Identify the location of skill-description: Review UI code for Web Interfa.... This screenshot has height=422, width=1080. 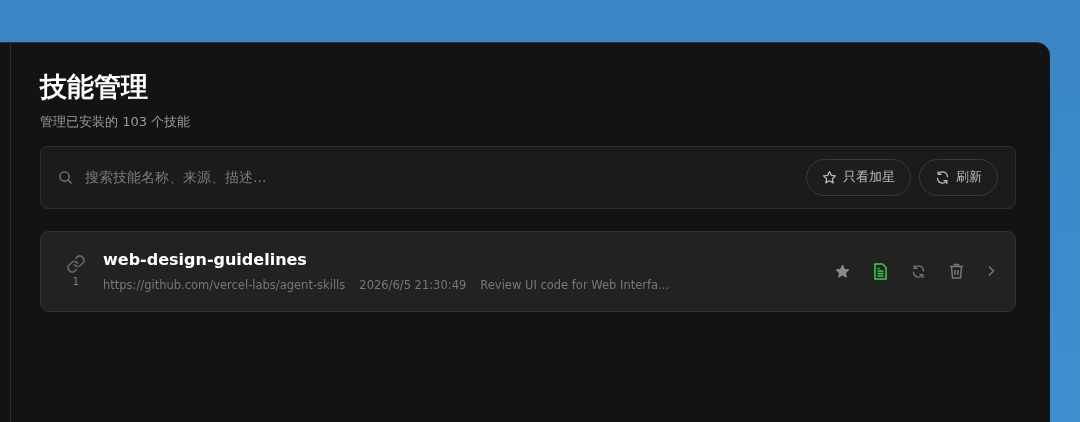
(575, 285).